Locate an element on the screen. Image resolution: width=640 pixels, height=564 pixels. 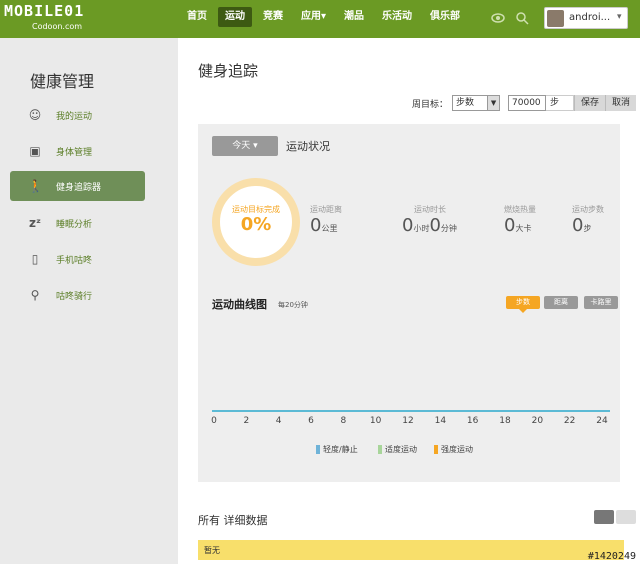
goal-unit: 步 is located at coordinates (560, 103).